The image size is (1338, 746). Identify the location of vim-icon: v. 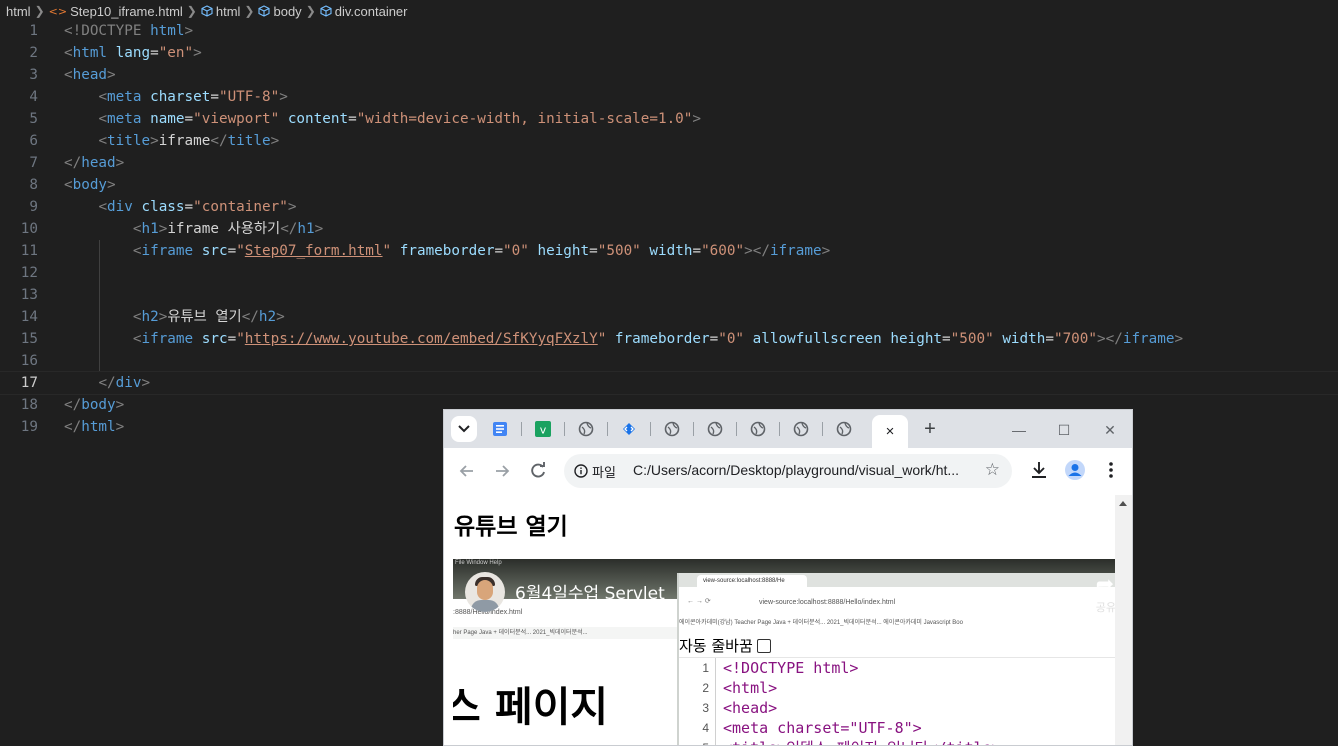
(543, 429).